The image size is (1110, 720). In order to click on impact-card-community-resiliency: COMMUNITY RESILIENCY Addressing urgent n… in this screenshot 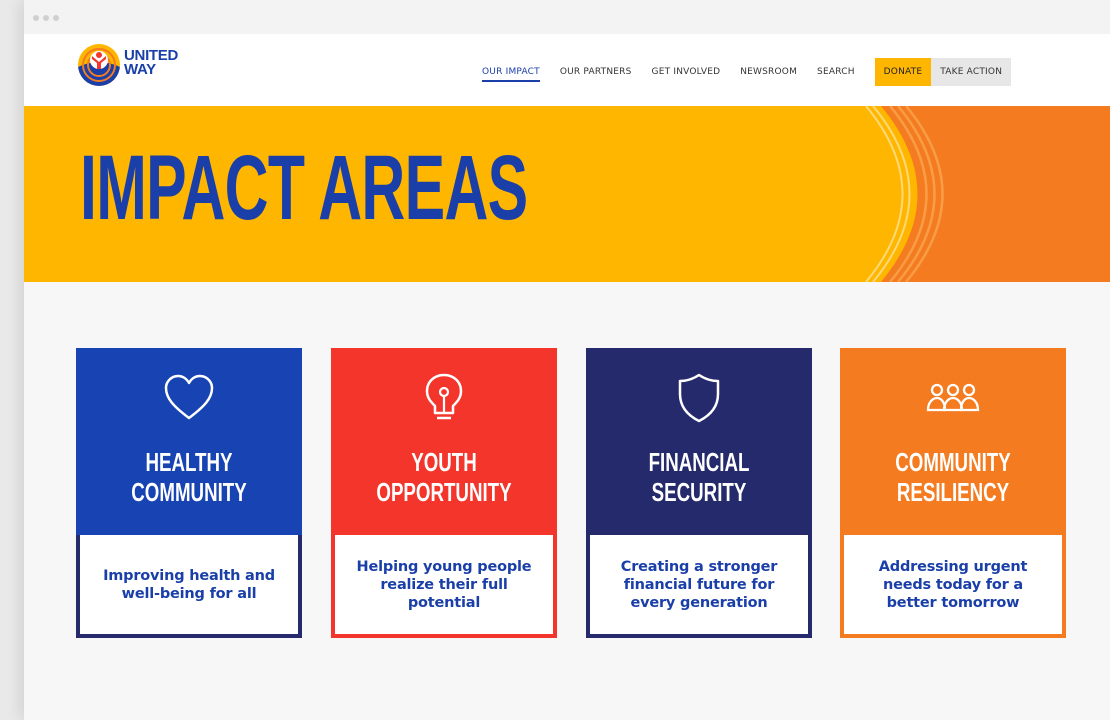, I will do `click(953, 493)`.